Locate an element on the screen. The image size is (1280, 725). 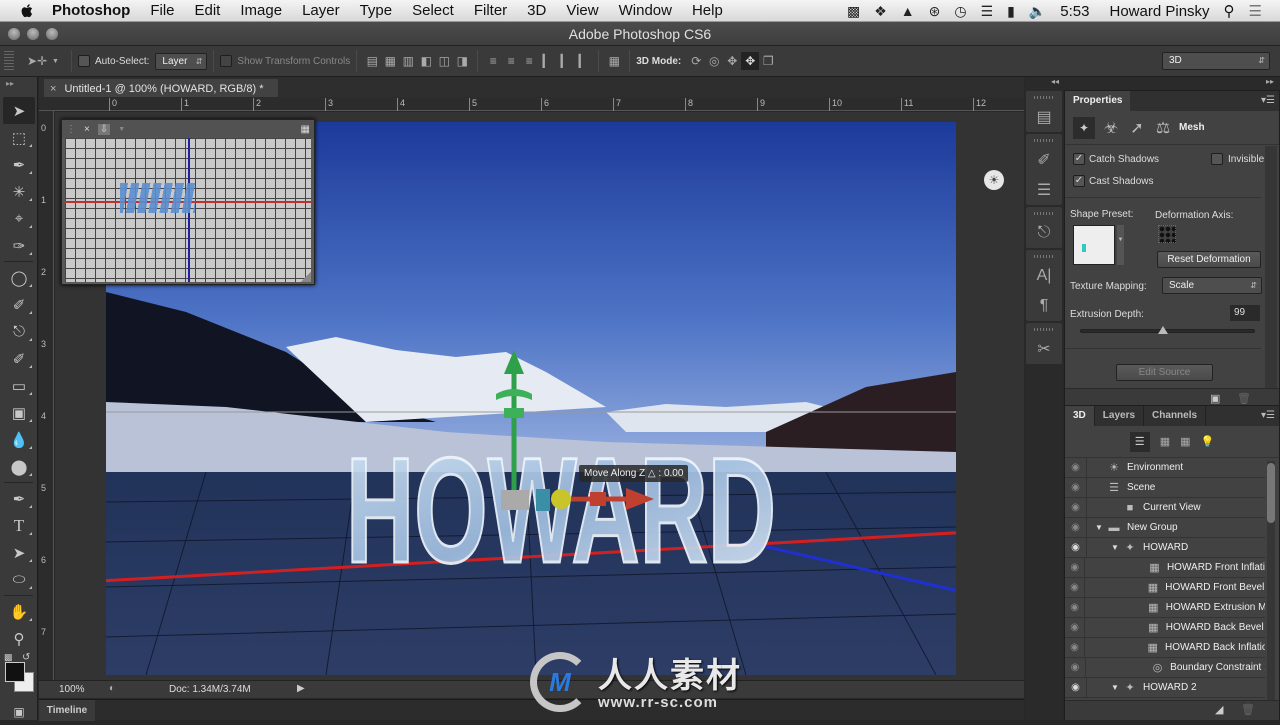
spotlight-search-icon: ⚲ is located at coordinates (1229, 11).